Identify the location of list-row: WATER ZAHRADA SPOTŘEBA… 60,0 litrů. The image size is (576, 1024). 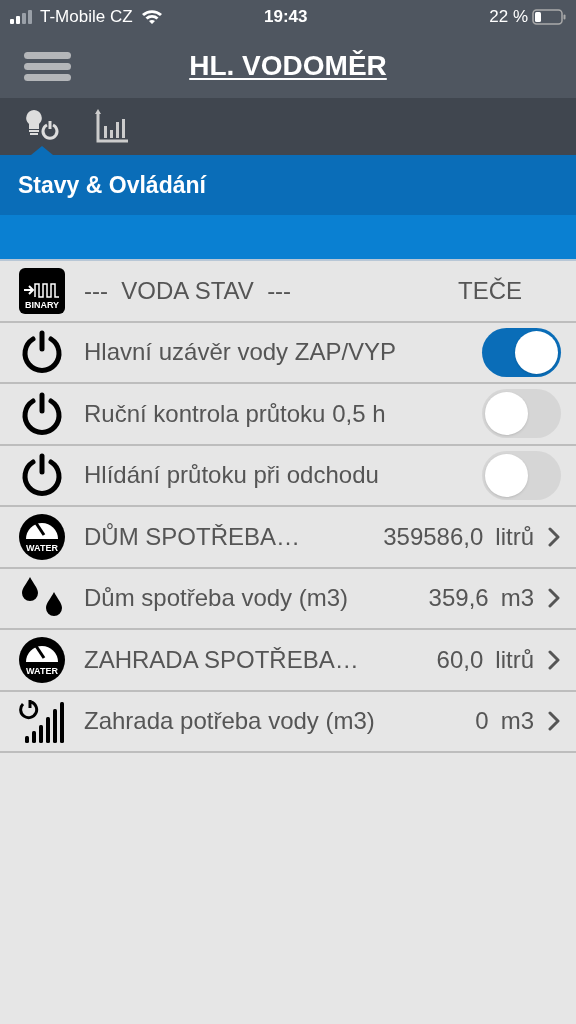
(288, 661).